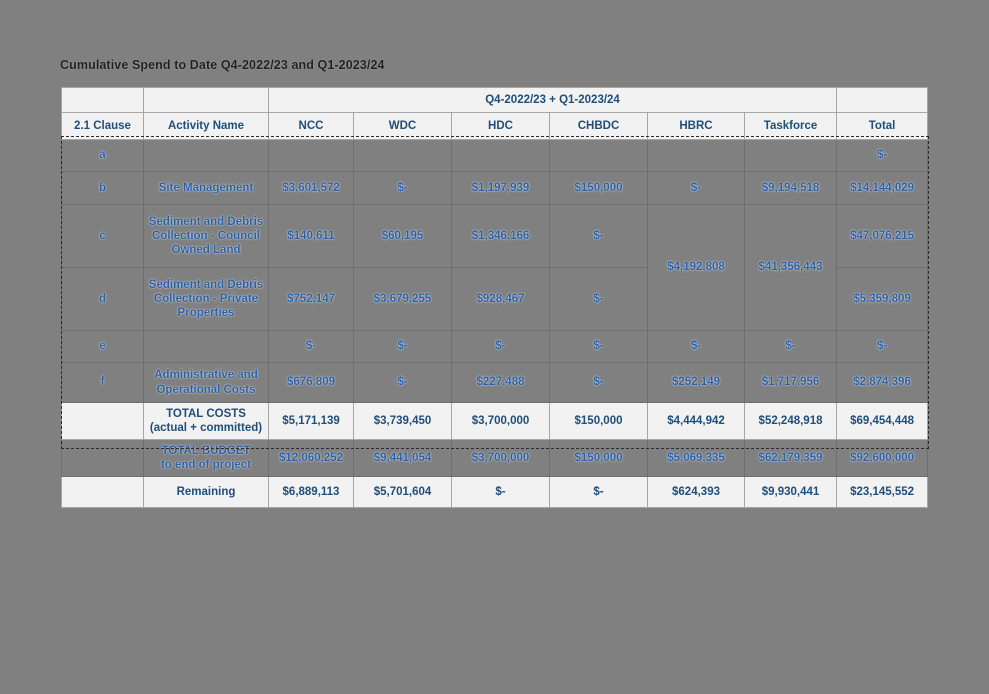 The width and height of the screenshot is (989, 694). Describe the element at coordinates (402, 458) in the screenshot. I see `cell-wdc: $9,441,054` at that location.